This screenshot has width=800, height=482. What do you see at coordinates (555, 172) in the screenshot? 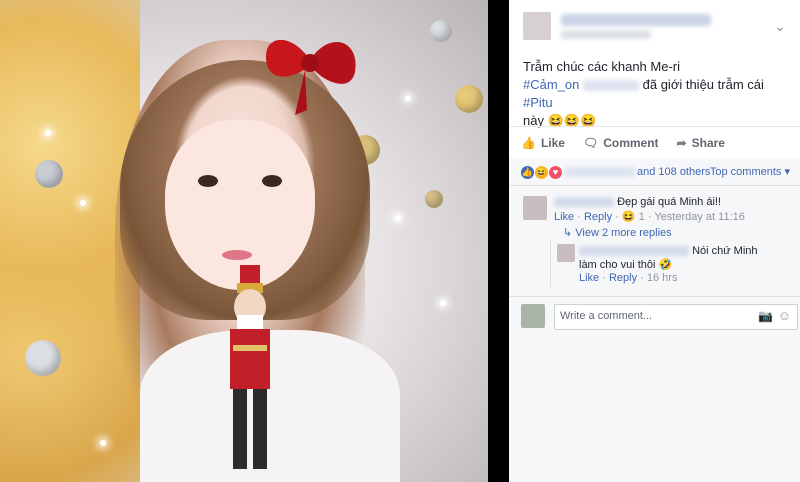
I see `love-reaction-icon: ♥` at bounding box center [555, 172].